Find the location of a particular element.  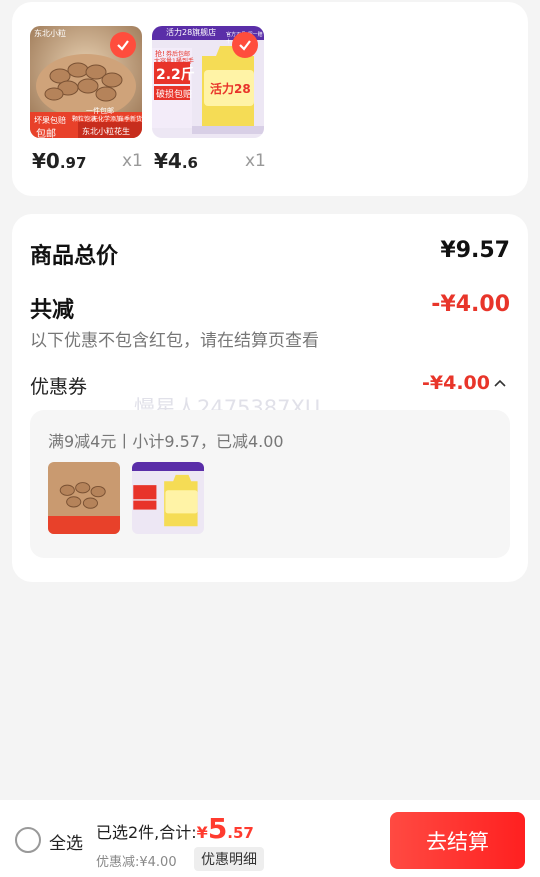

total-decimal: .57 is located at coordinates (240, 833).